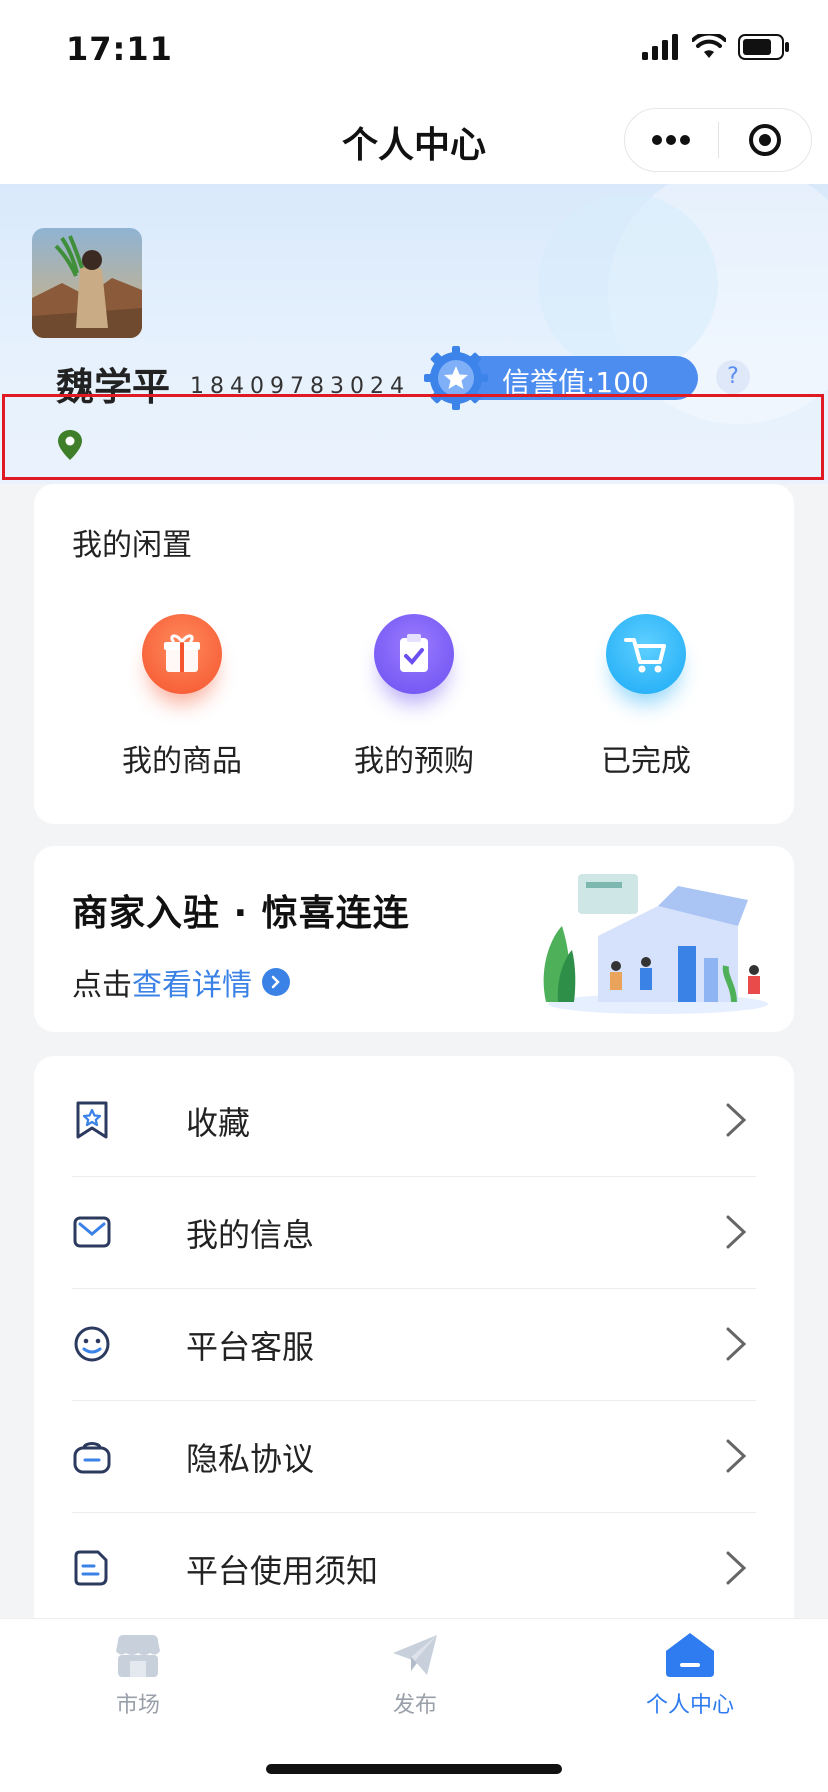  I want to click on menu-label: 平台使用须知, so click(282, 1571).